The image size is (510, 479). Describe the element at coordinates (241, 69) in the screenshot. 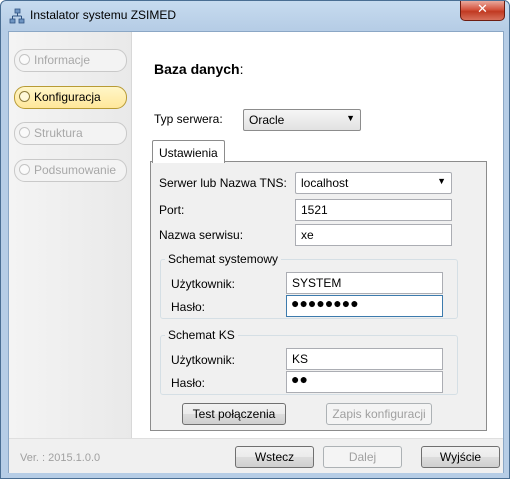

I see `page-title-colon: :` at that location.